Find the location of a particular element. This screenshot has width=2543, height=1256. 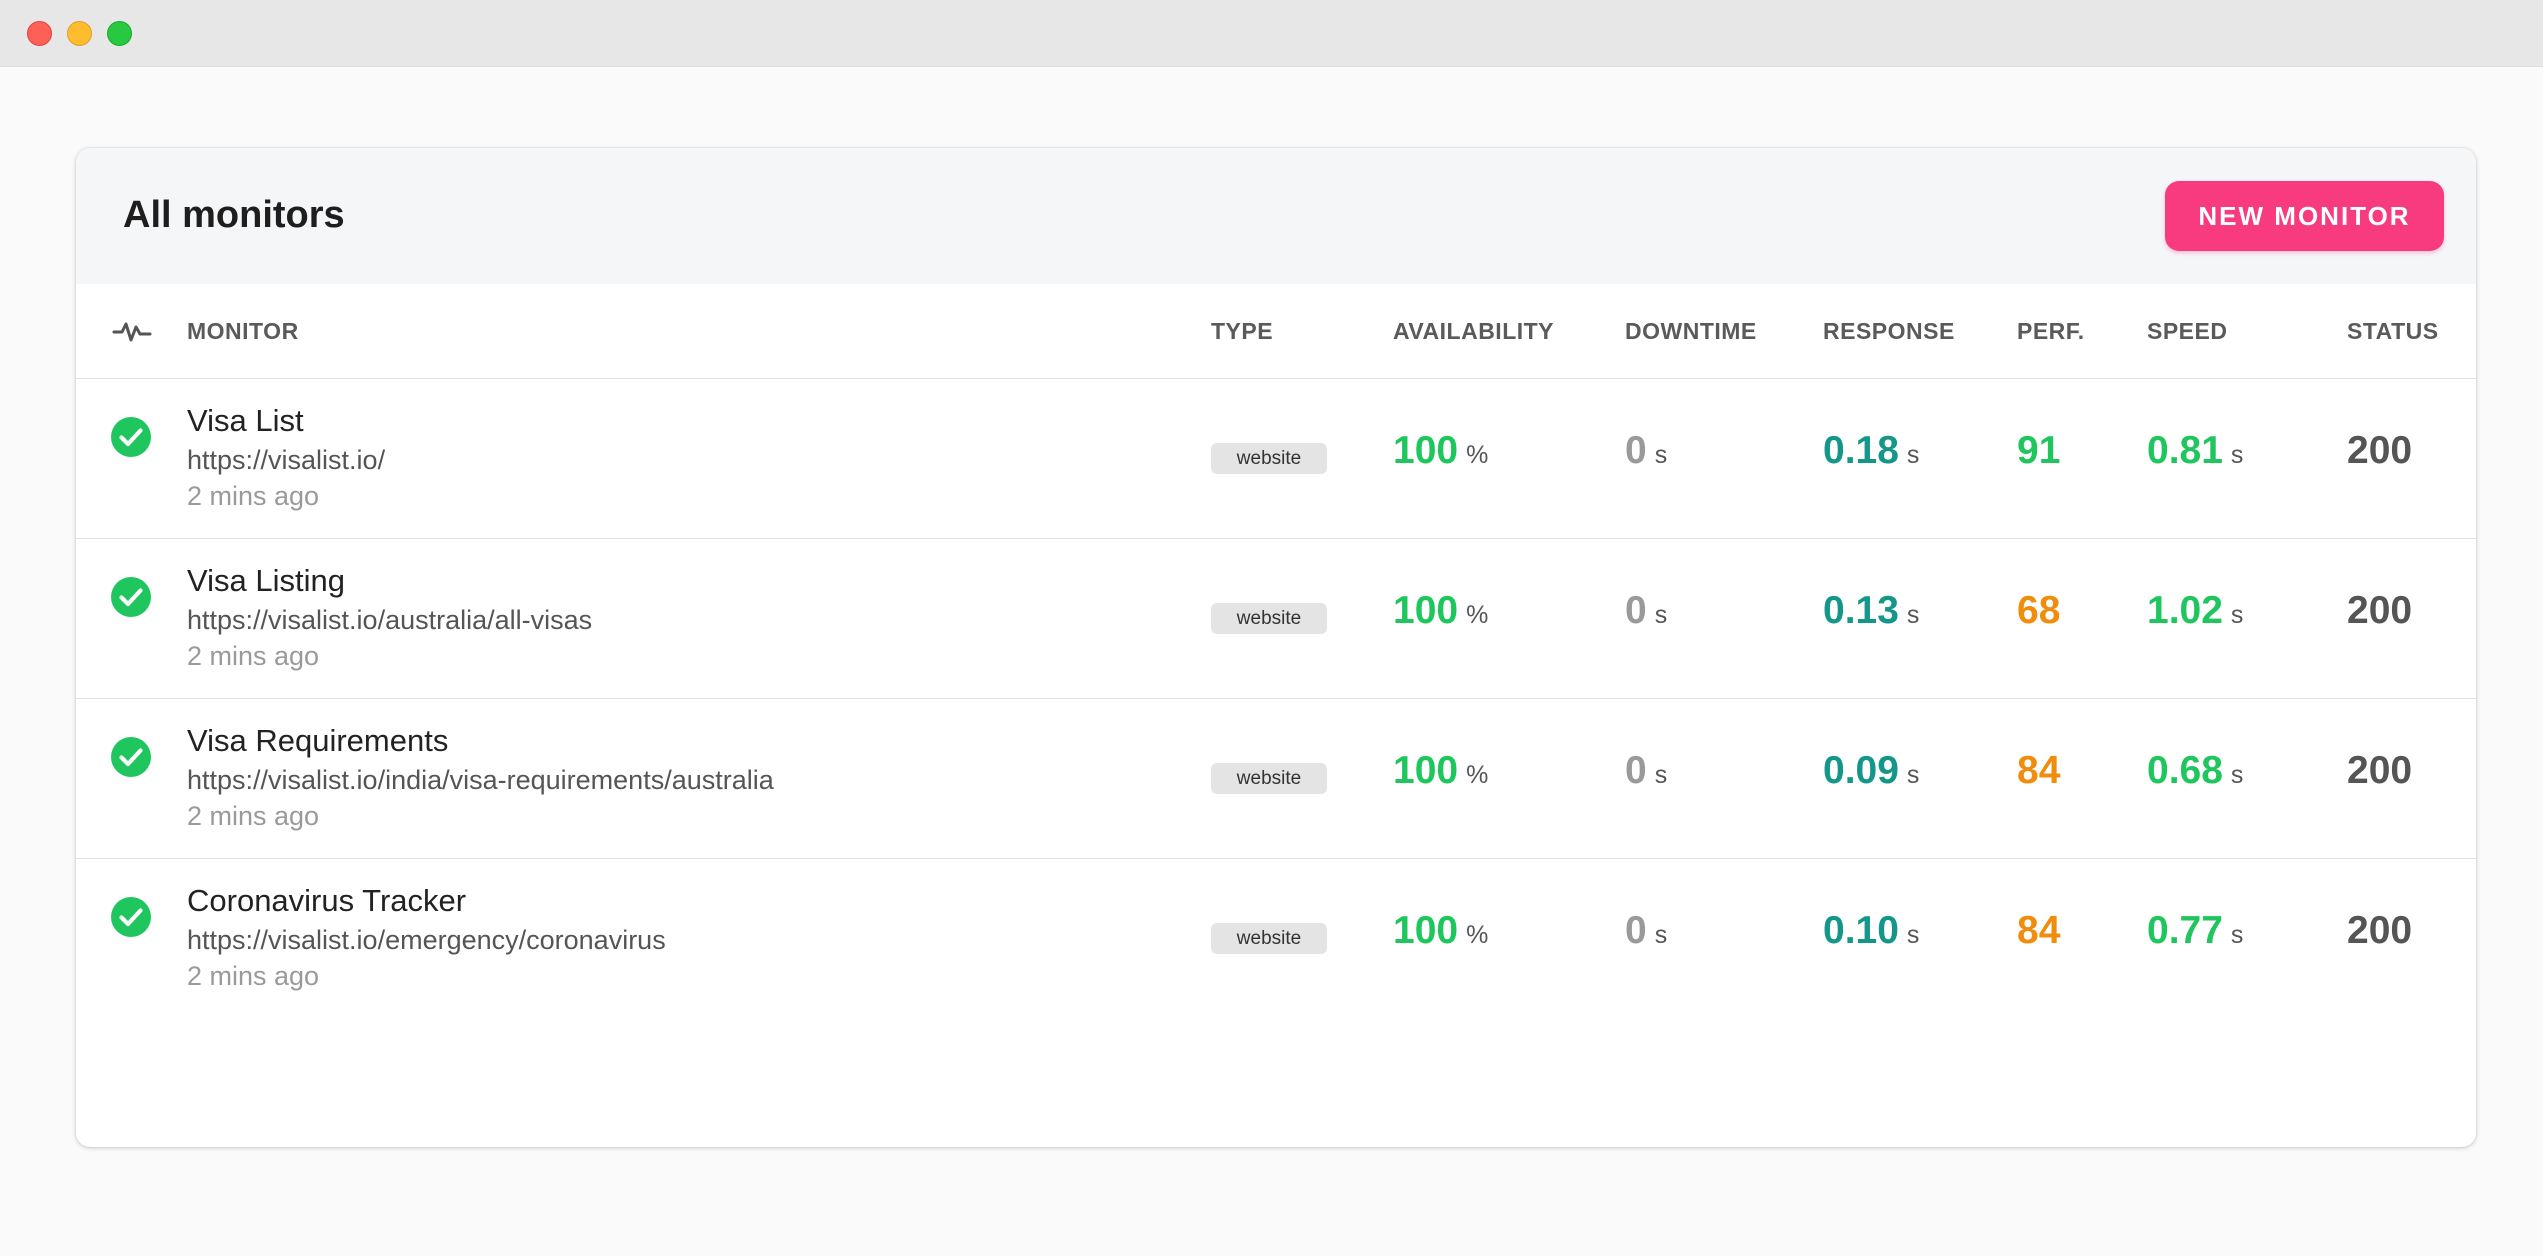

monitor-name: Coronavirus Tracker is located at coordinates (326, 901).